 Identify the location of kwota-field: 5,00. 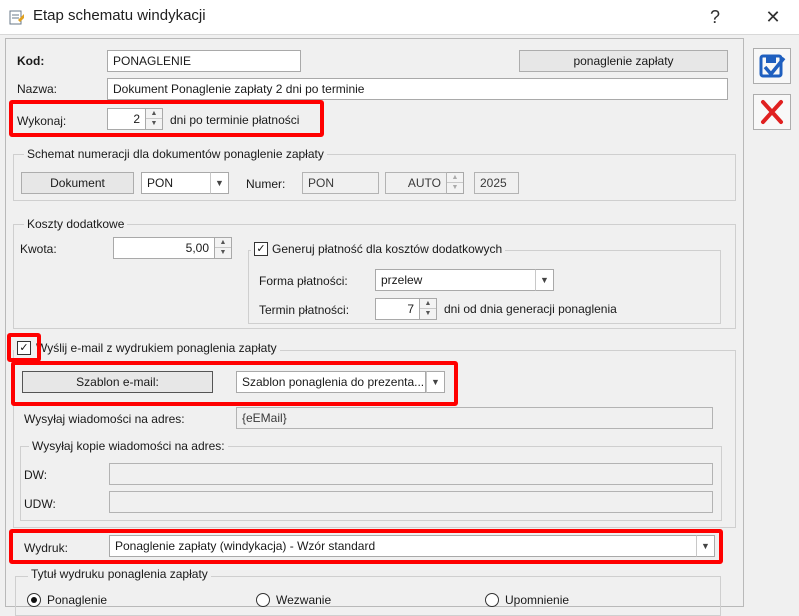
(164, 248).